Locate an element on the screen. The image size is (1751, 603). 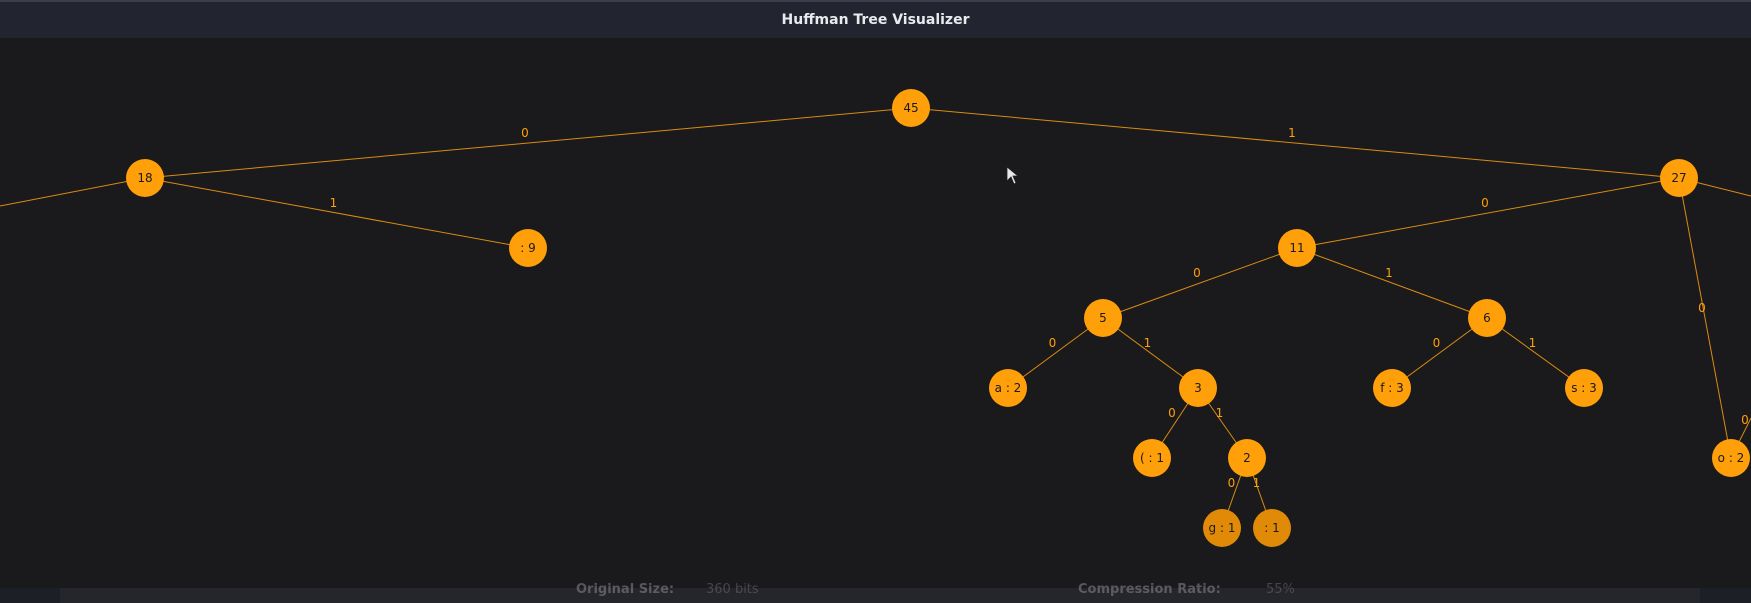
tree-node-label: g : 1 is located at coordinates (1222, 528).